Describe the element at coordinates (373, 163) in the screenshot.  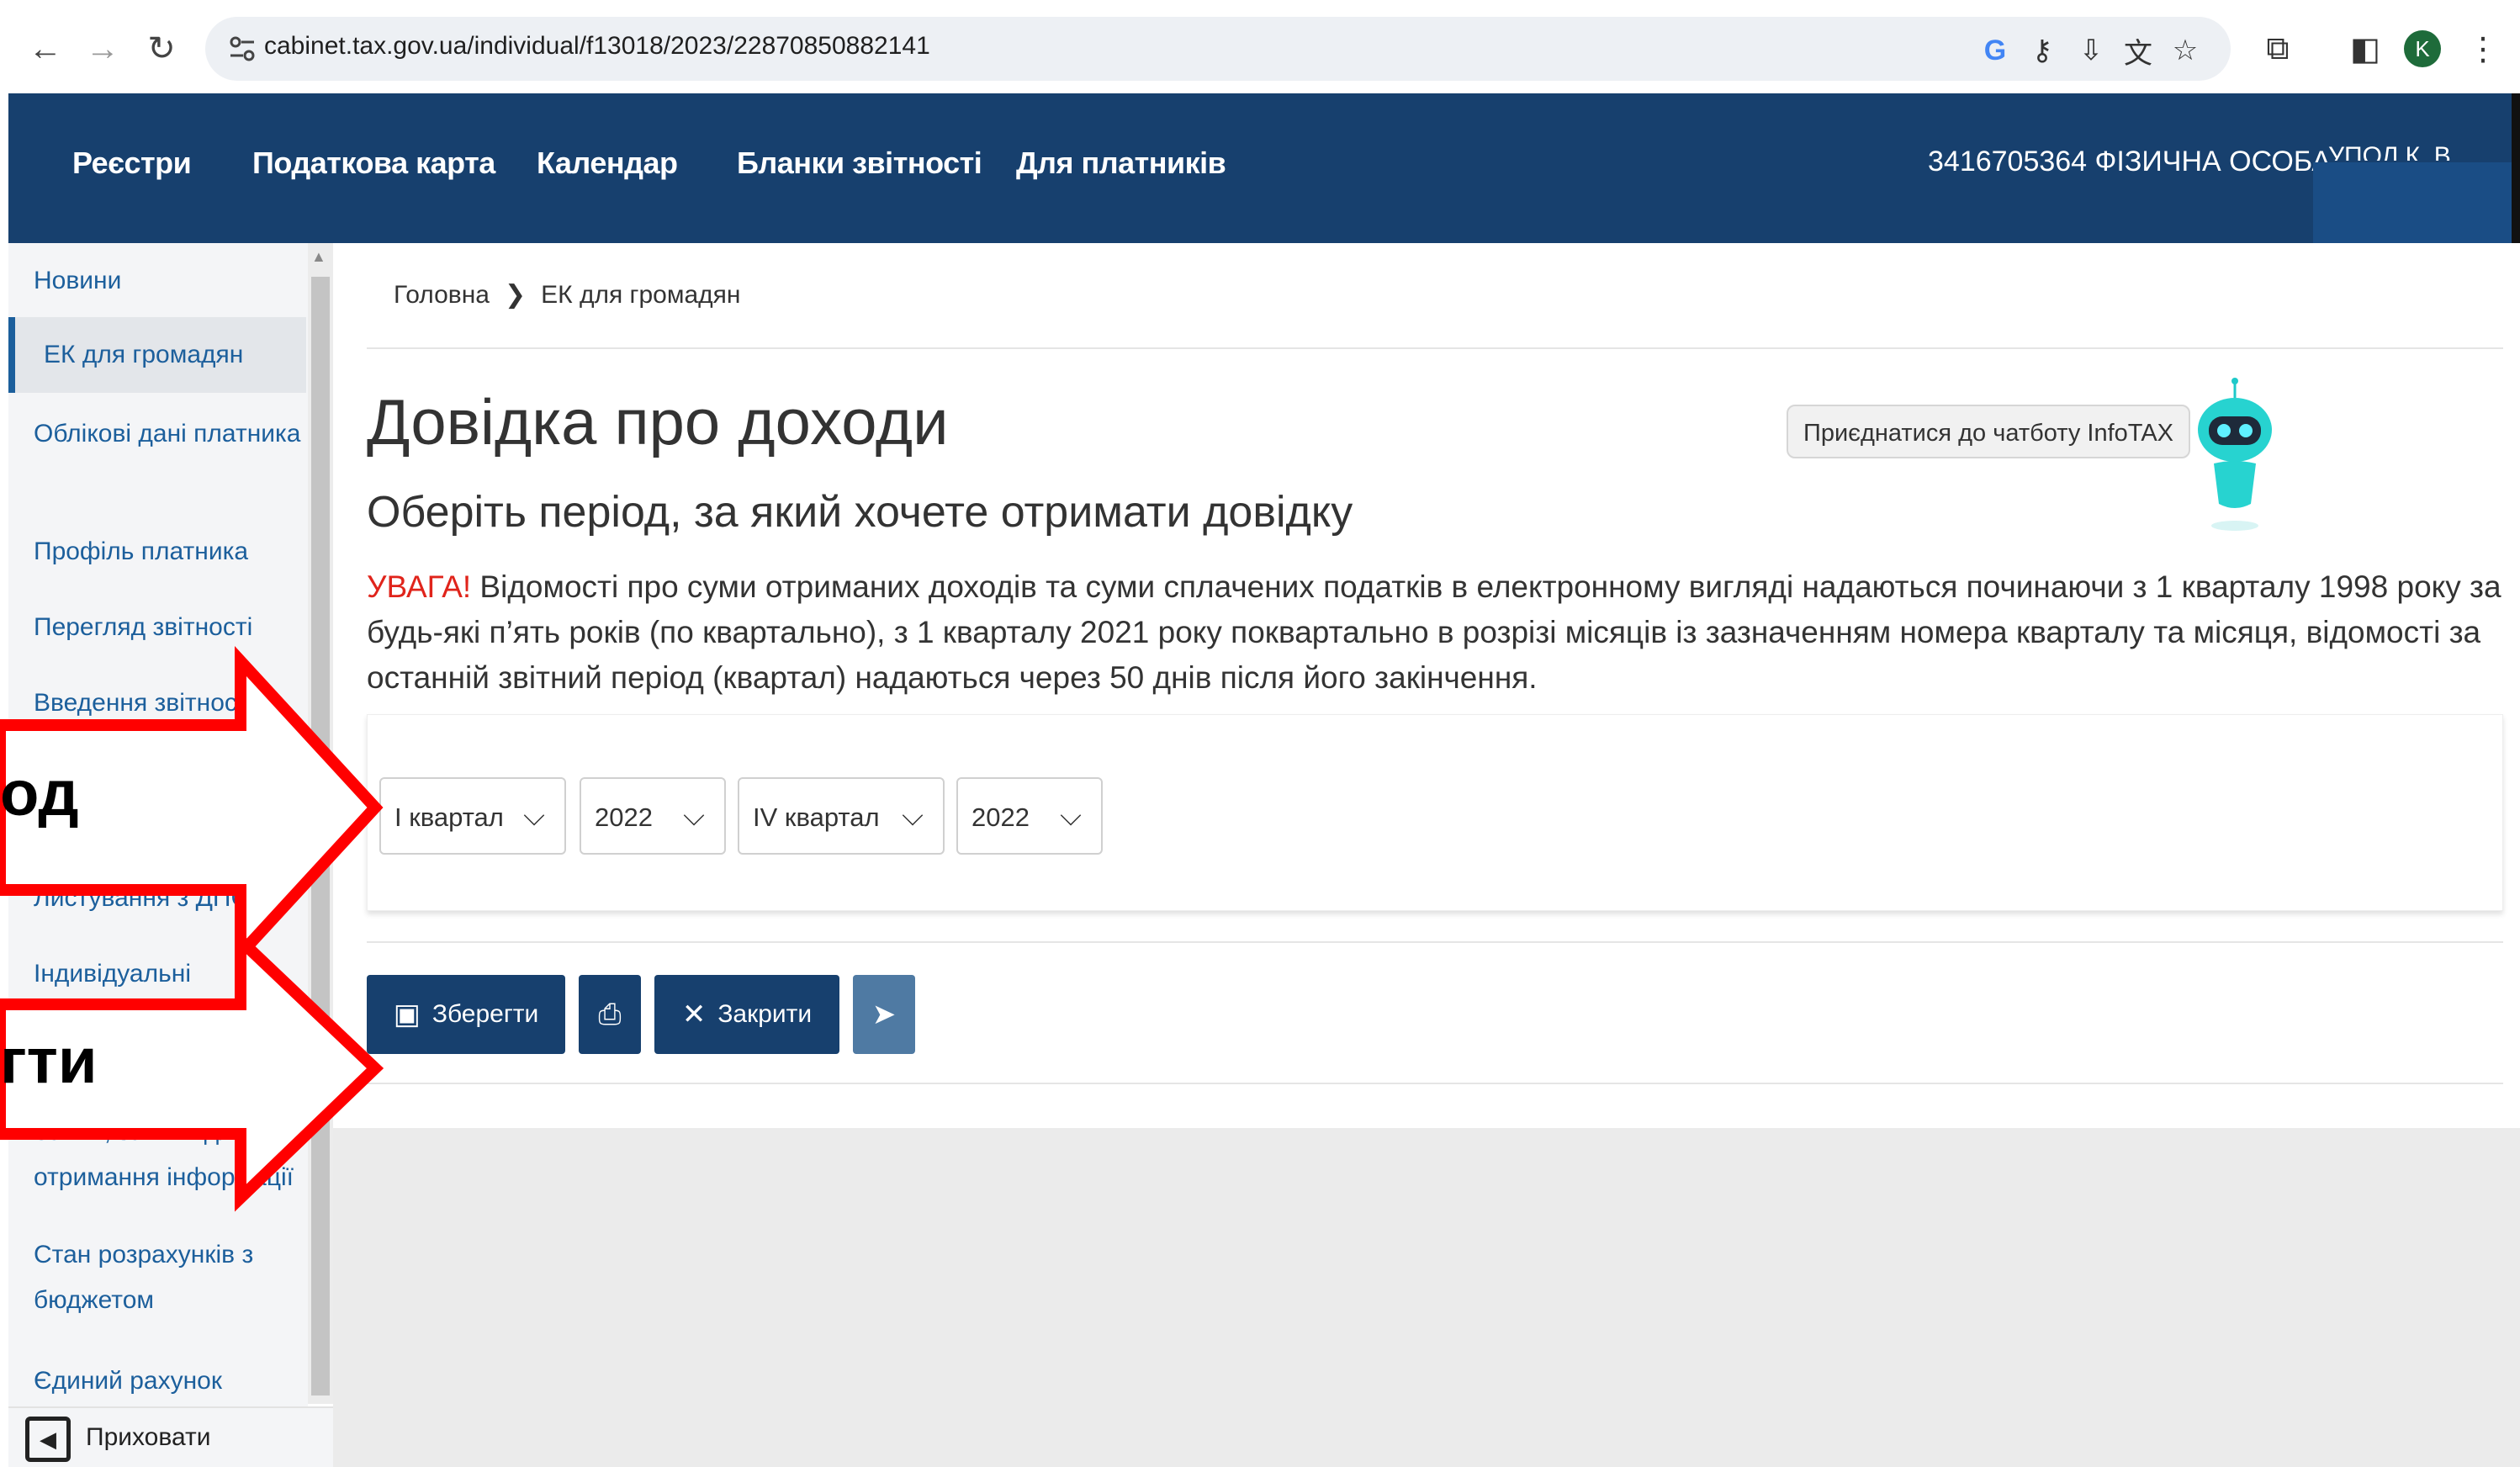
I see `nav-tax-map: Податкова карта` at that location.